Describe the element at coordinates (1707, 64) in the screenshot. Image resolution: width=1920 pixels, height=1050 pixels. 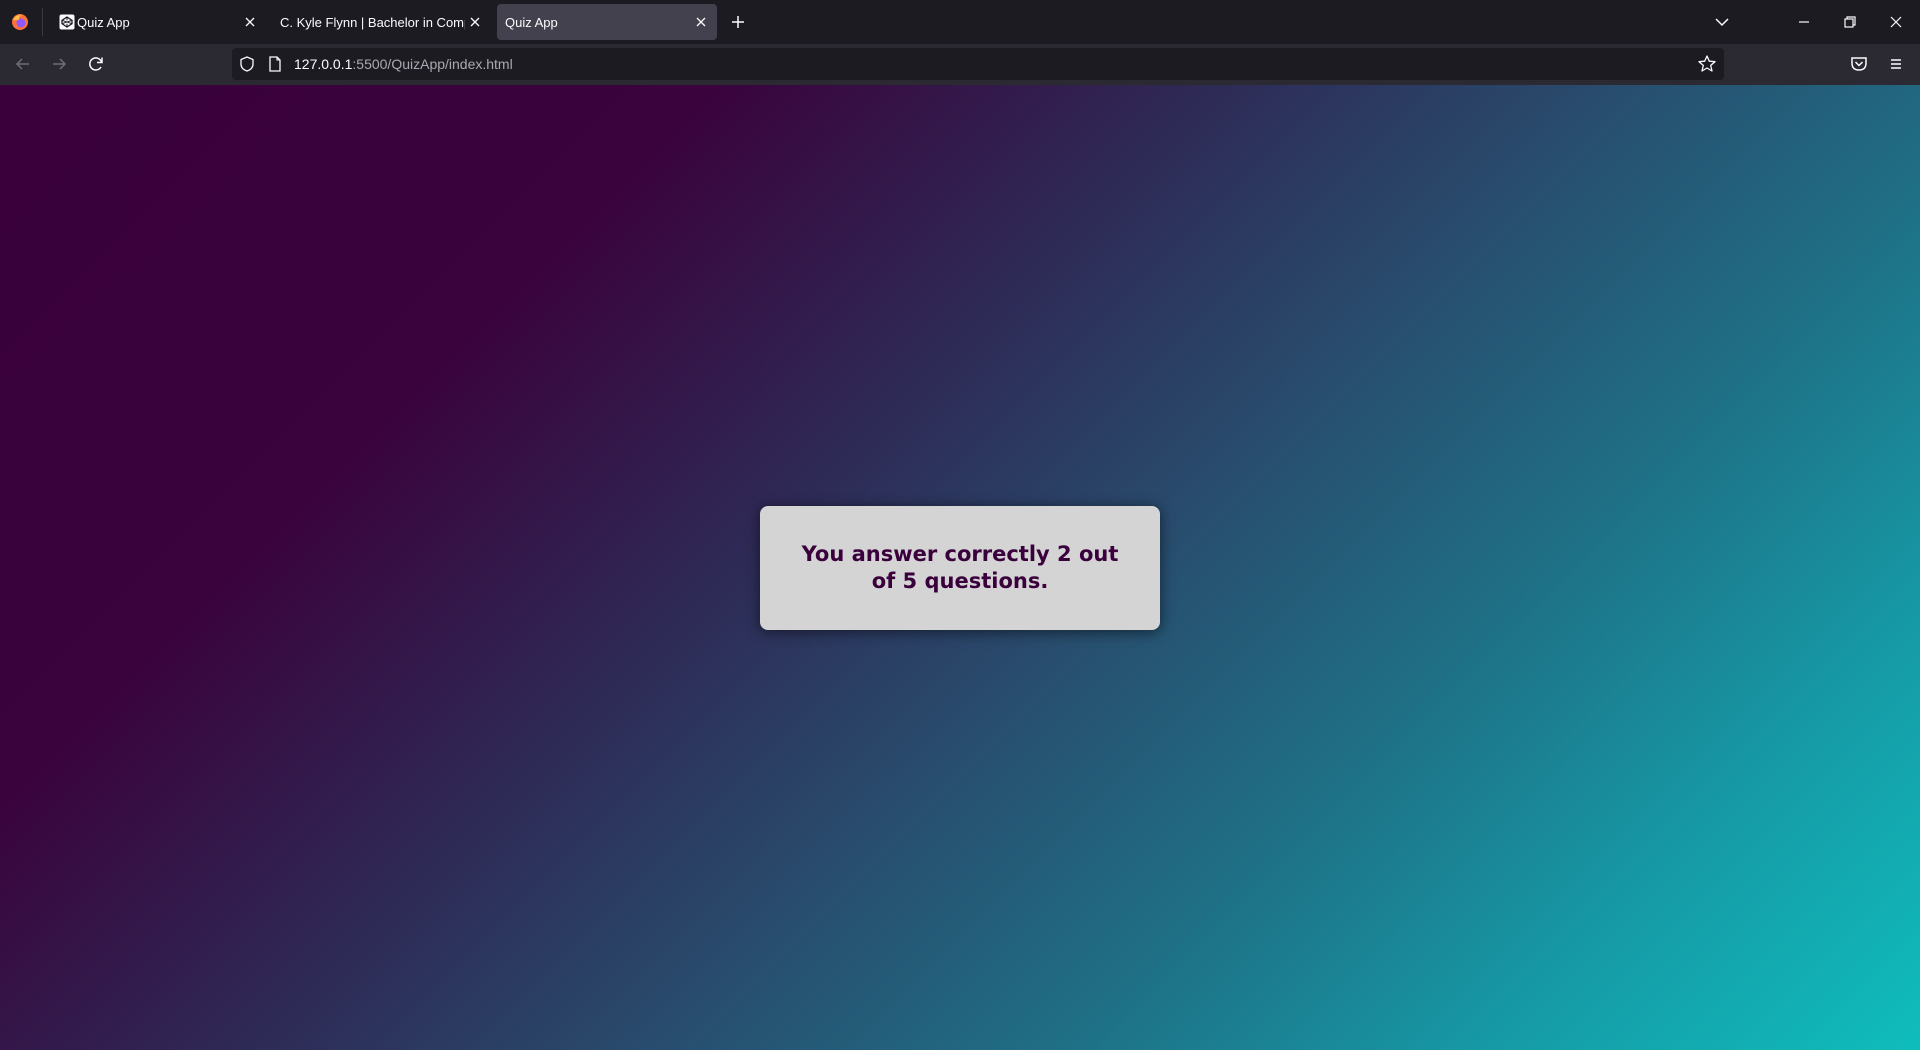
I see `bookmark-star-icon` at that location.